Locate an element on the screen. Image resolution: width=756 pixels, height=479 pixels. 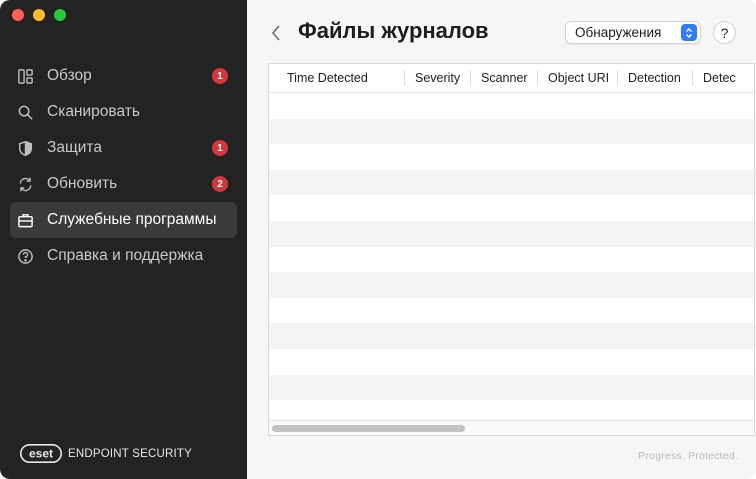
sidebar-item-tools: Служебные программы is located at coordinates (123, 220).